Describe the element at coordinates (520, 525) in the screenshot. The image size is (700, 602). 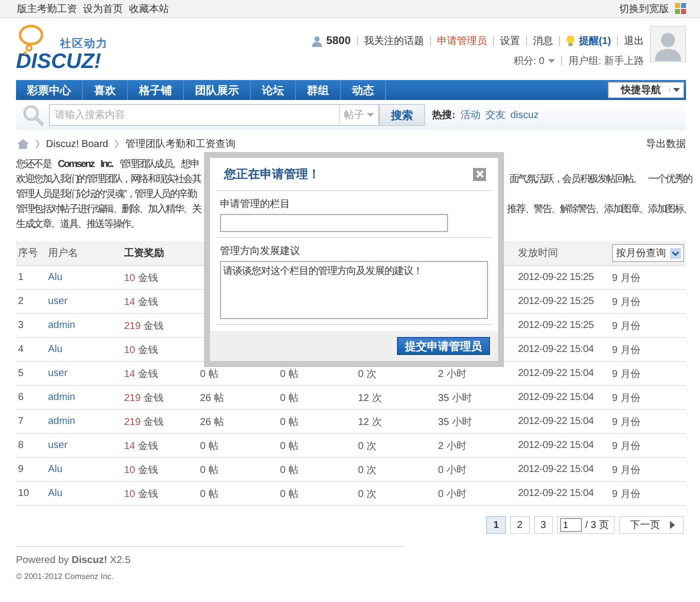
I see `page-link: 2` at that location.